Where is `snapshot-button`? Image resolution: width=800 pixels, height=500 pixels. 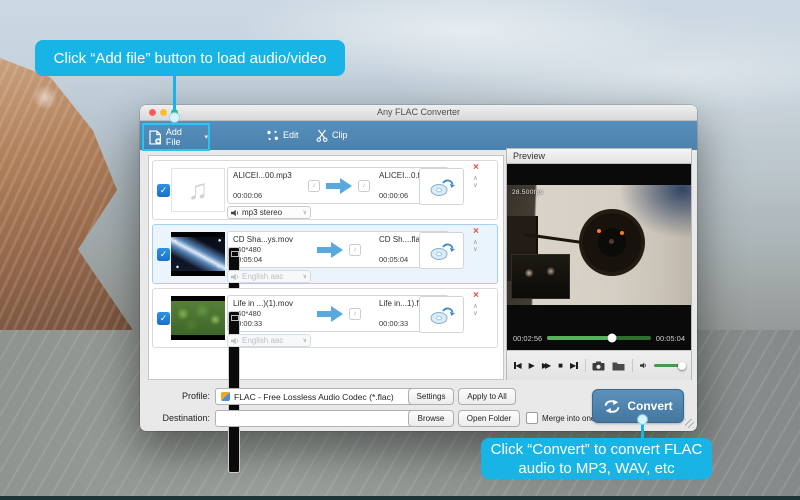
snapshot-button is located at coordinates (598, 366).